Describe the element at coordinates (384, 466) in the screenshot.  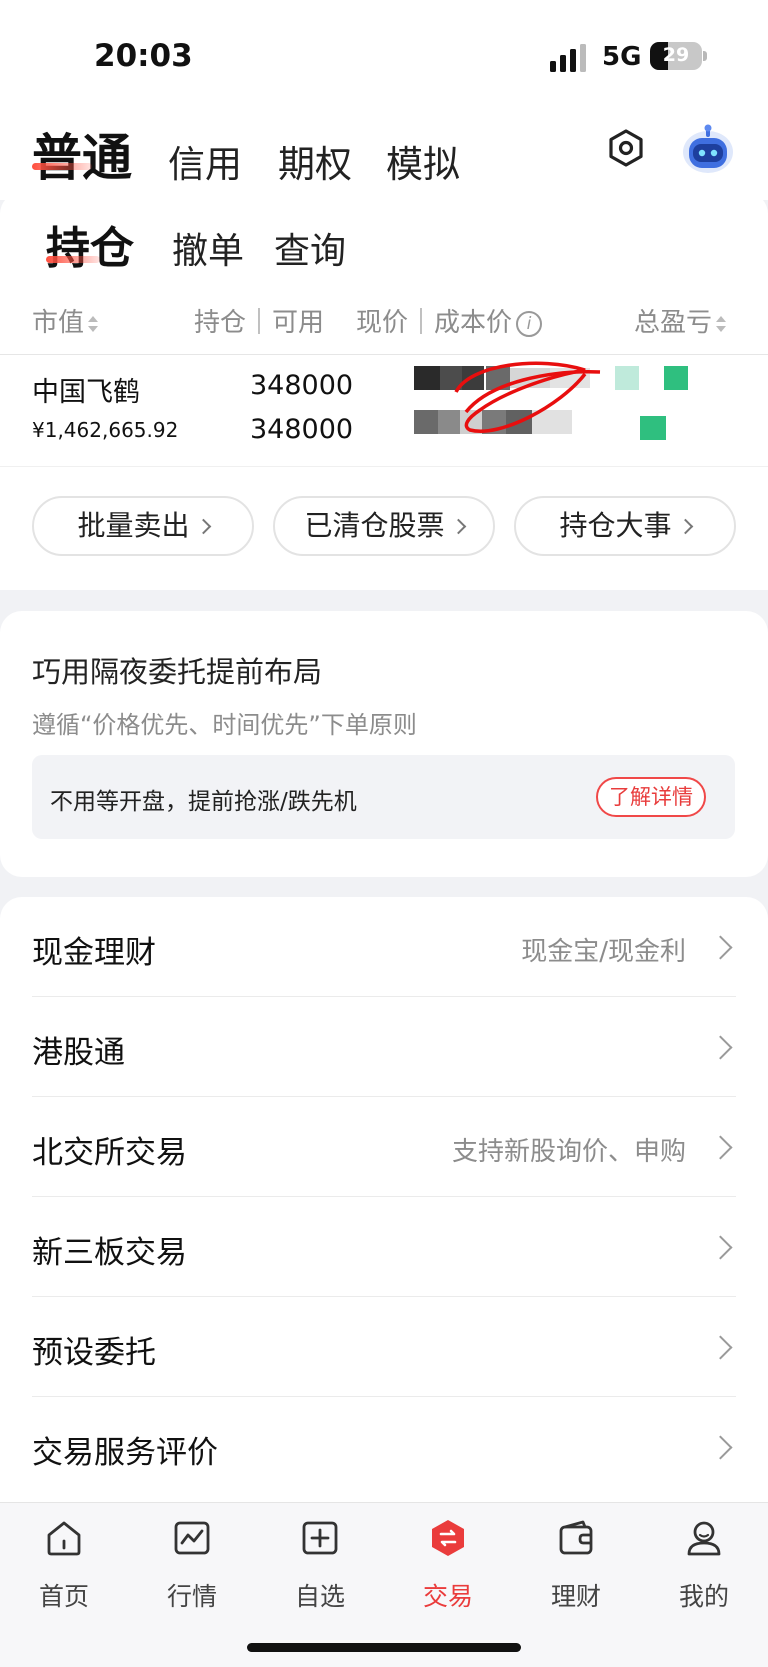
I see `row-divider` at that location.